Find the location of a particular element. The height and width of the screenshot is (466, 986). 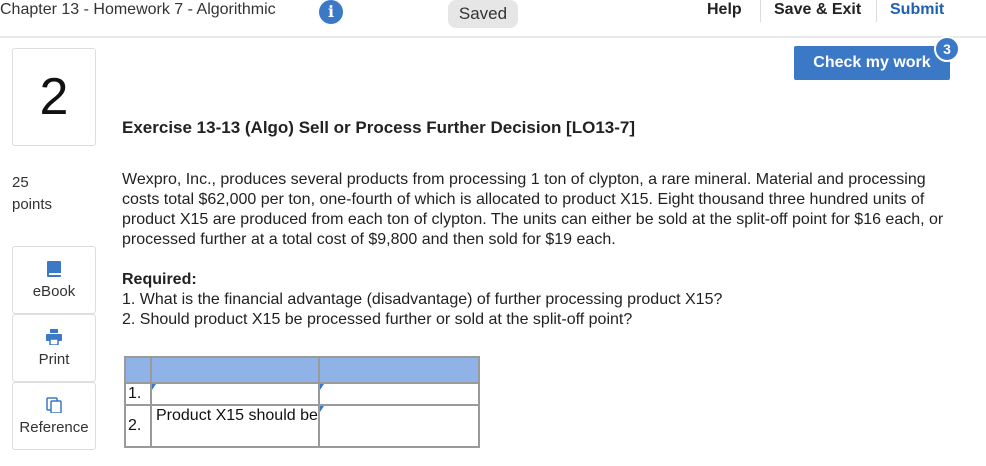

answer-1-value-cell is located at coordinates (399, 394).